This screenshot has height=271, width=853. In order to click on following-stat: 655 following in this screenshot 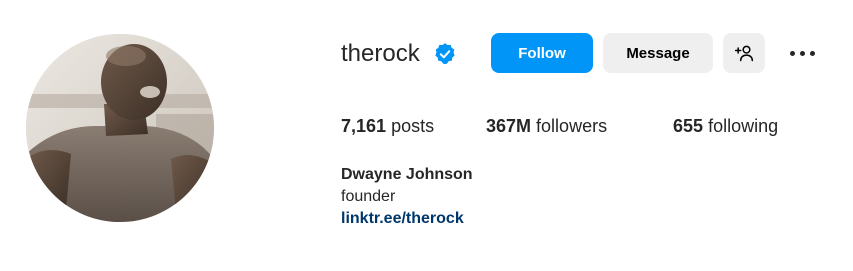, I will do `click(725, 126)`.